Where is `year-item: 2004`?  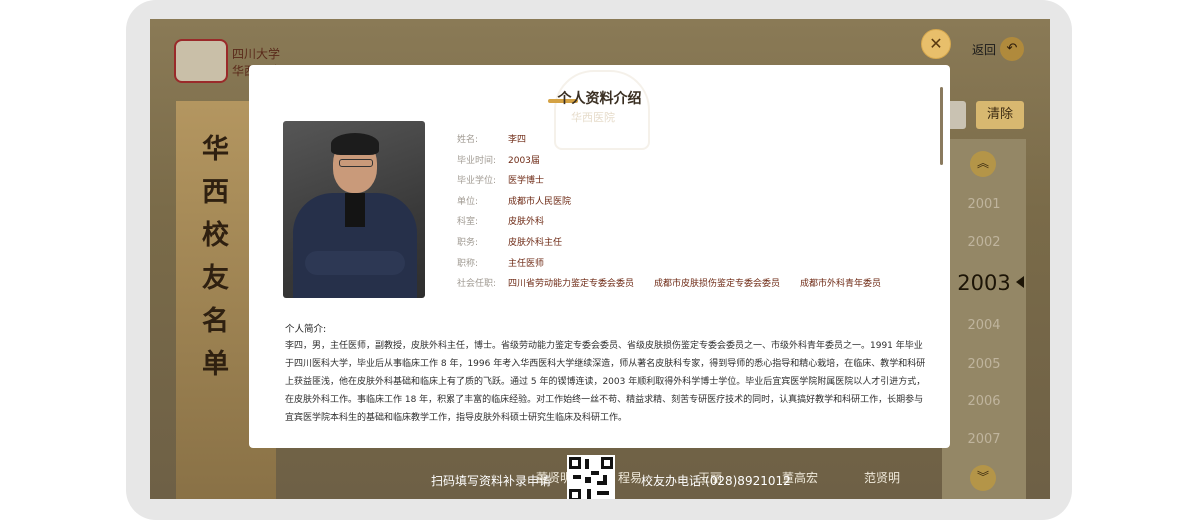
year-item: 2004 is located at coordinates (984, 325).